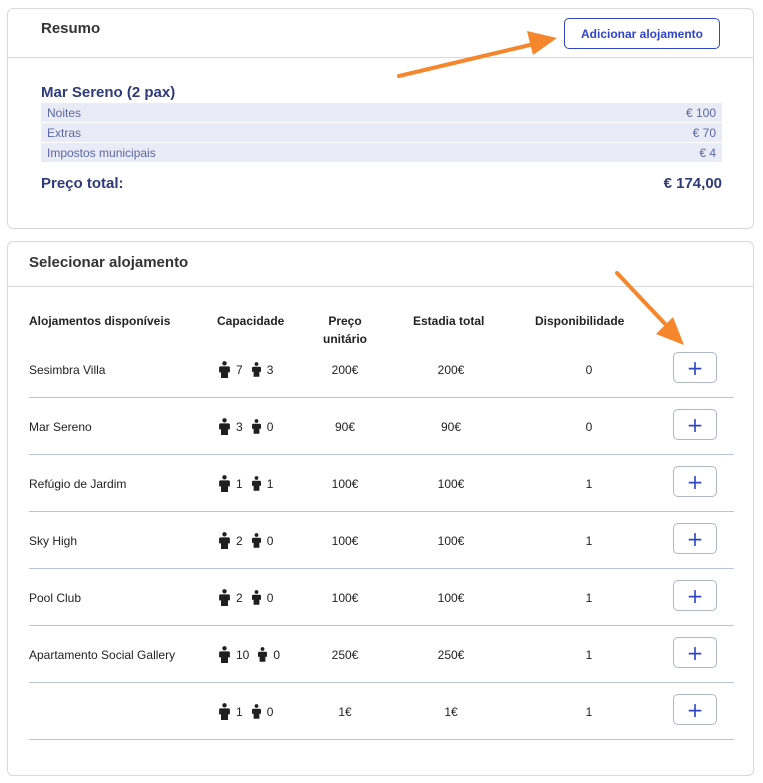  I want to click on select-title: Selecionar alojamento, so click(109, 262).